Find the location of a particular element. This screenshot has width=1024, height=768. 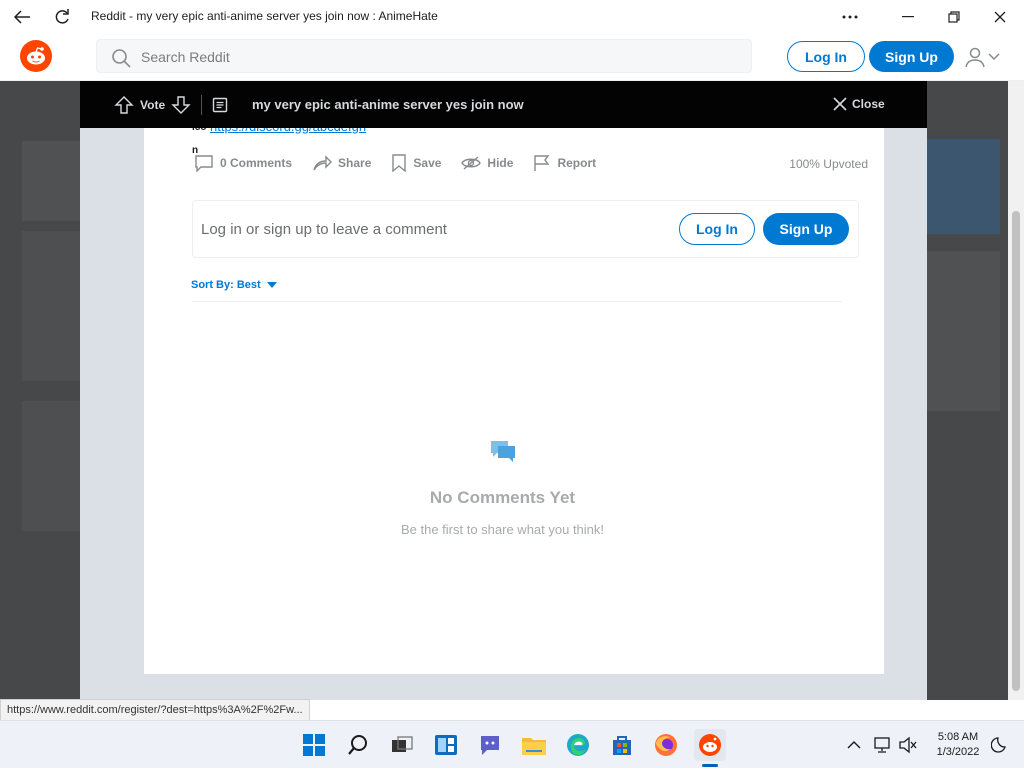

notification-button is located at coordinates (1000, 745).